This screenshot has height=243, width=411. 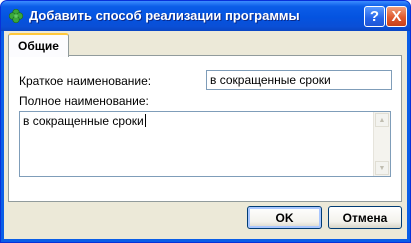 What do you see at coordinates (84, 101) in the screenshot?
I see `full-name-label: Полное наименование:` at bounding box center [84, 101].